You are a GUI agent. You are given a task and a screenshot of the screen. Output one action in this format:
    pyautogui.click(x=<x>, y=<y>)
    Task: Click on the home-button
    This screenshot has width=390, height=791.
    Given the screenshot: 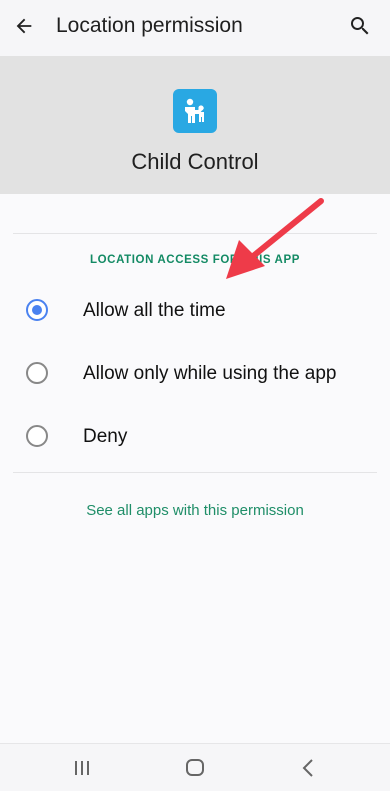 What is the action you would take?
    pyautogui.click(x=195, y=768)
    